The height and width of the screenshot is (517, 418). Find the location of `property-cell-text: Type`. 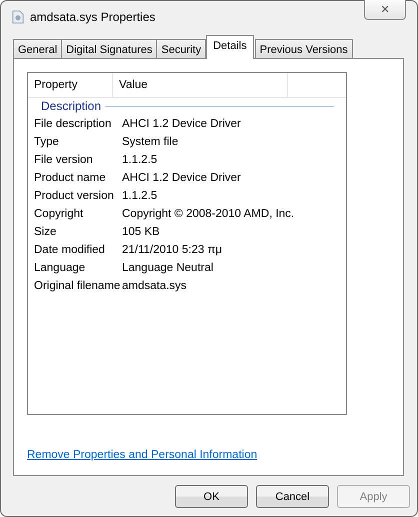

property-cell-text: Type is located at coordinates (47, 142).